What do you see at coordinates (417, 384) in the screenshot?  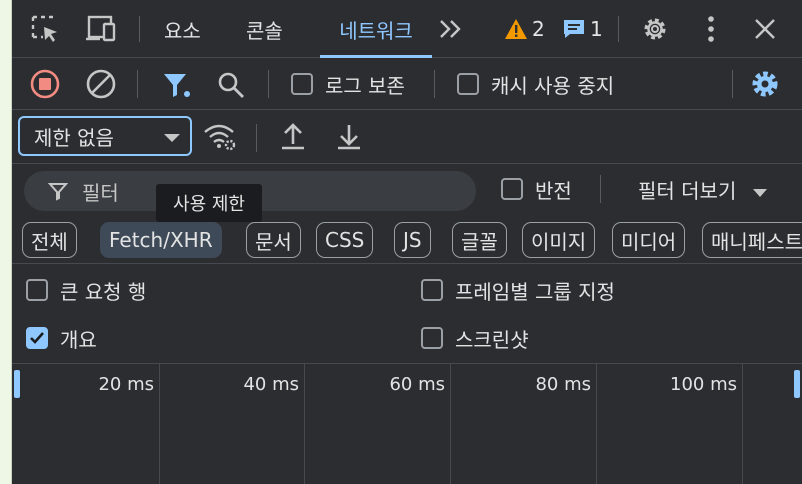 I see `tick-label: 60 ms` at bounding box center [417, 384].